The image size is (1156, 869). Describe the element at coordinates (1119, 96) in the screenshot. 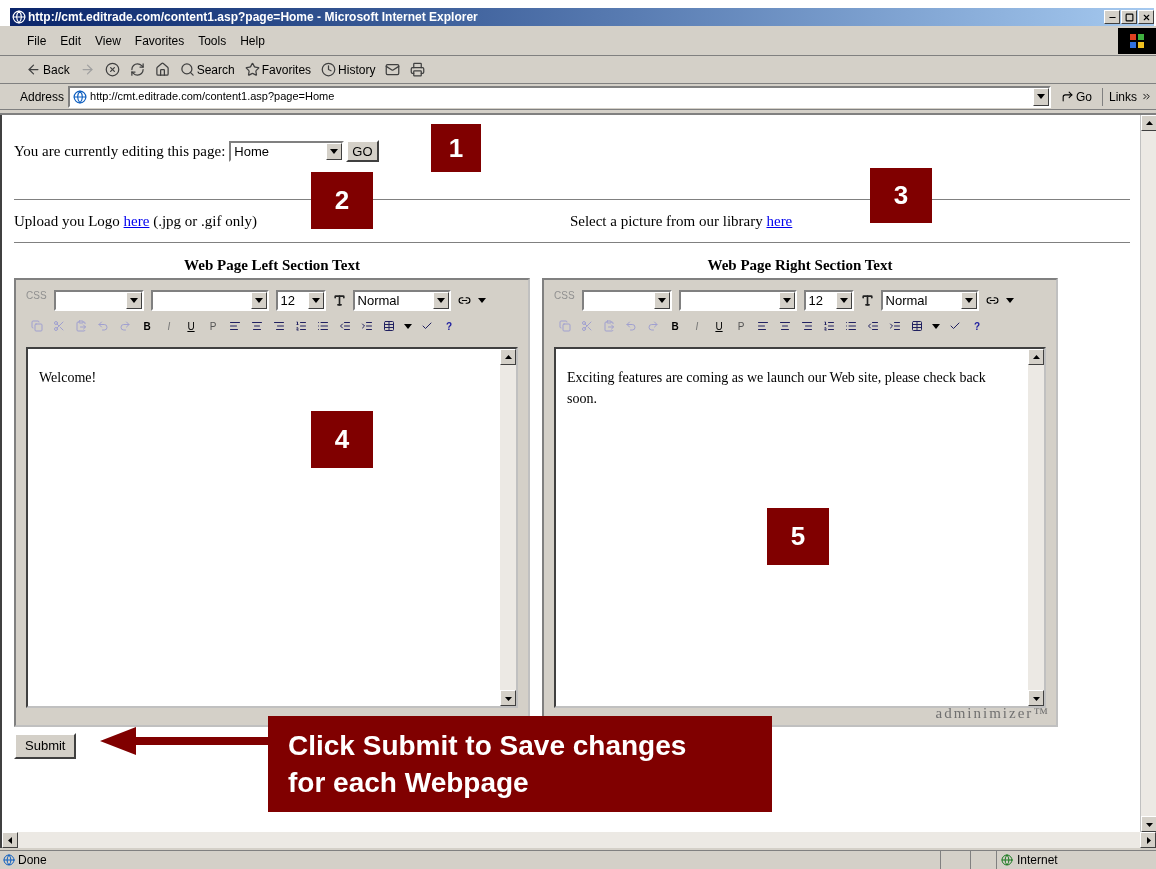

I see `links-button: Links` at that location.